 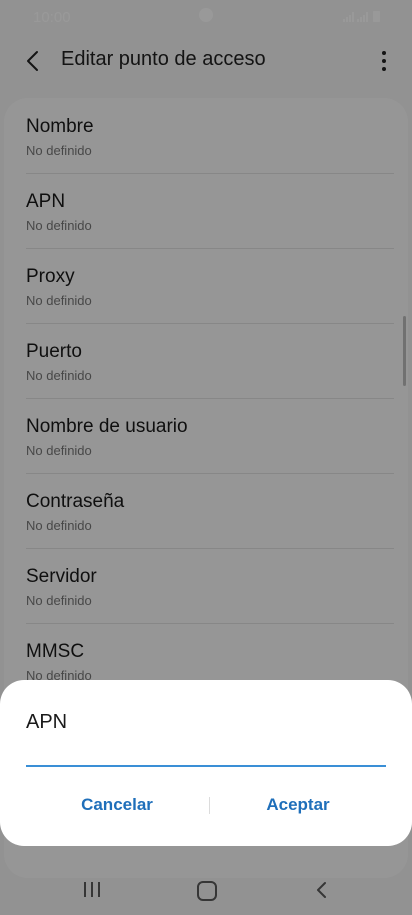 I want to click on accept-button: Aceptar, so click(x=298, y=805).